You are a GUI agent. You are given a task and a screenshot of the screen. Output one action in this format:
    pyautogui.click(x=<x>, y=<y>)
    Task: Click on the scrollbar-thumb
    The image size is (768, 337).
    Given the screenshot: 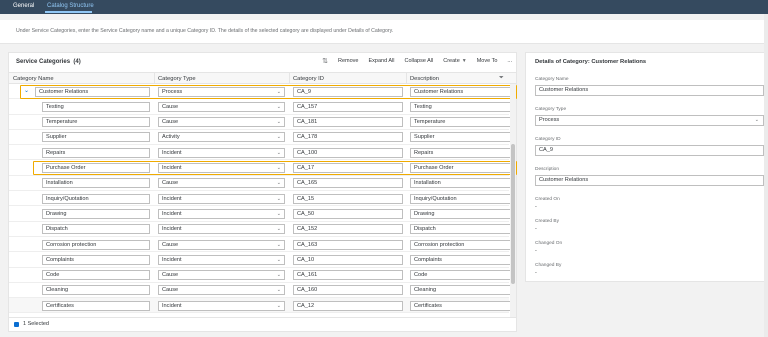 What is the action you would take?
    pyautogui.click(x=513, y=214)
    